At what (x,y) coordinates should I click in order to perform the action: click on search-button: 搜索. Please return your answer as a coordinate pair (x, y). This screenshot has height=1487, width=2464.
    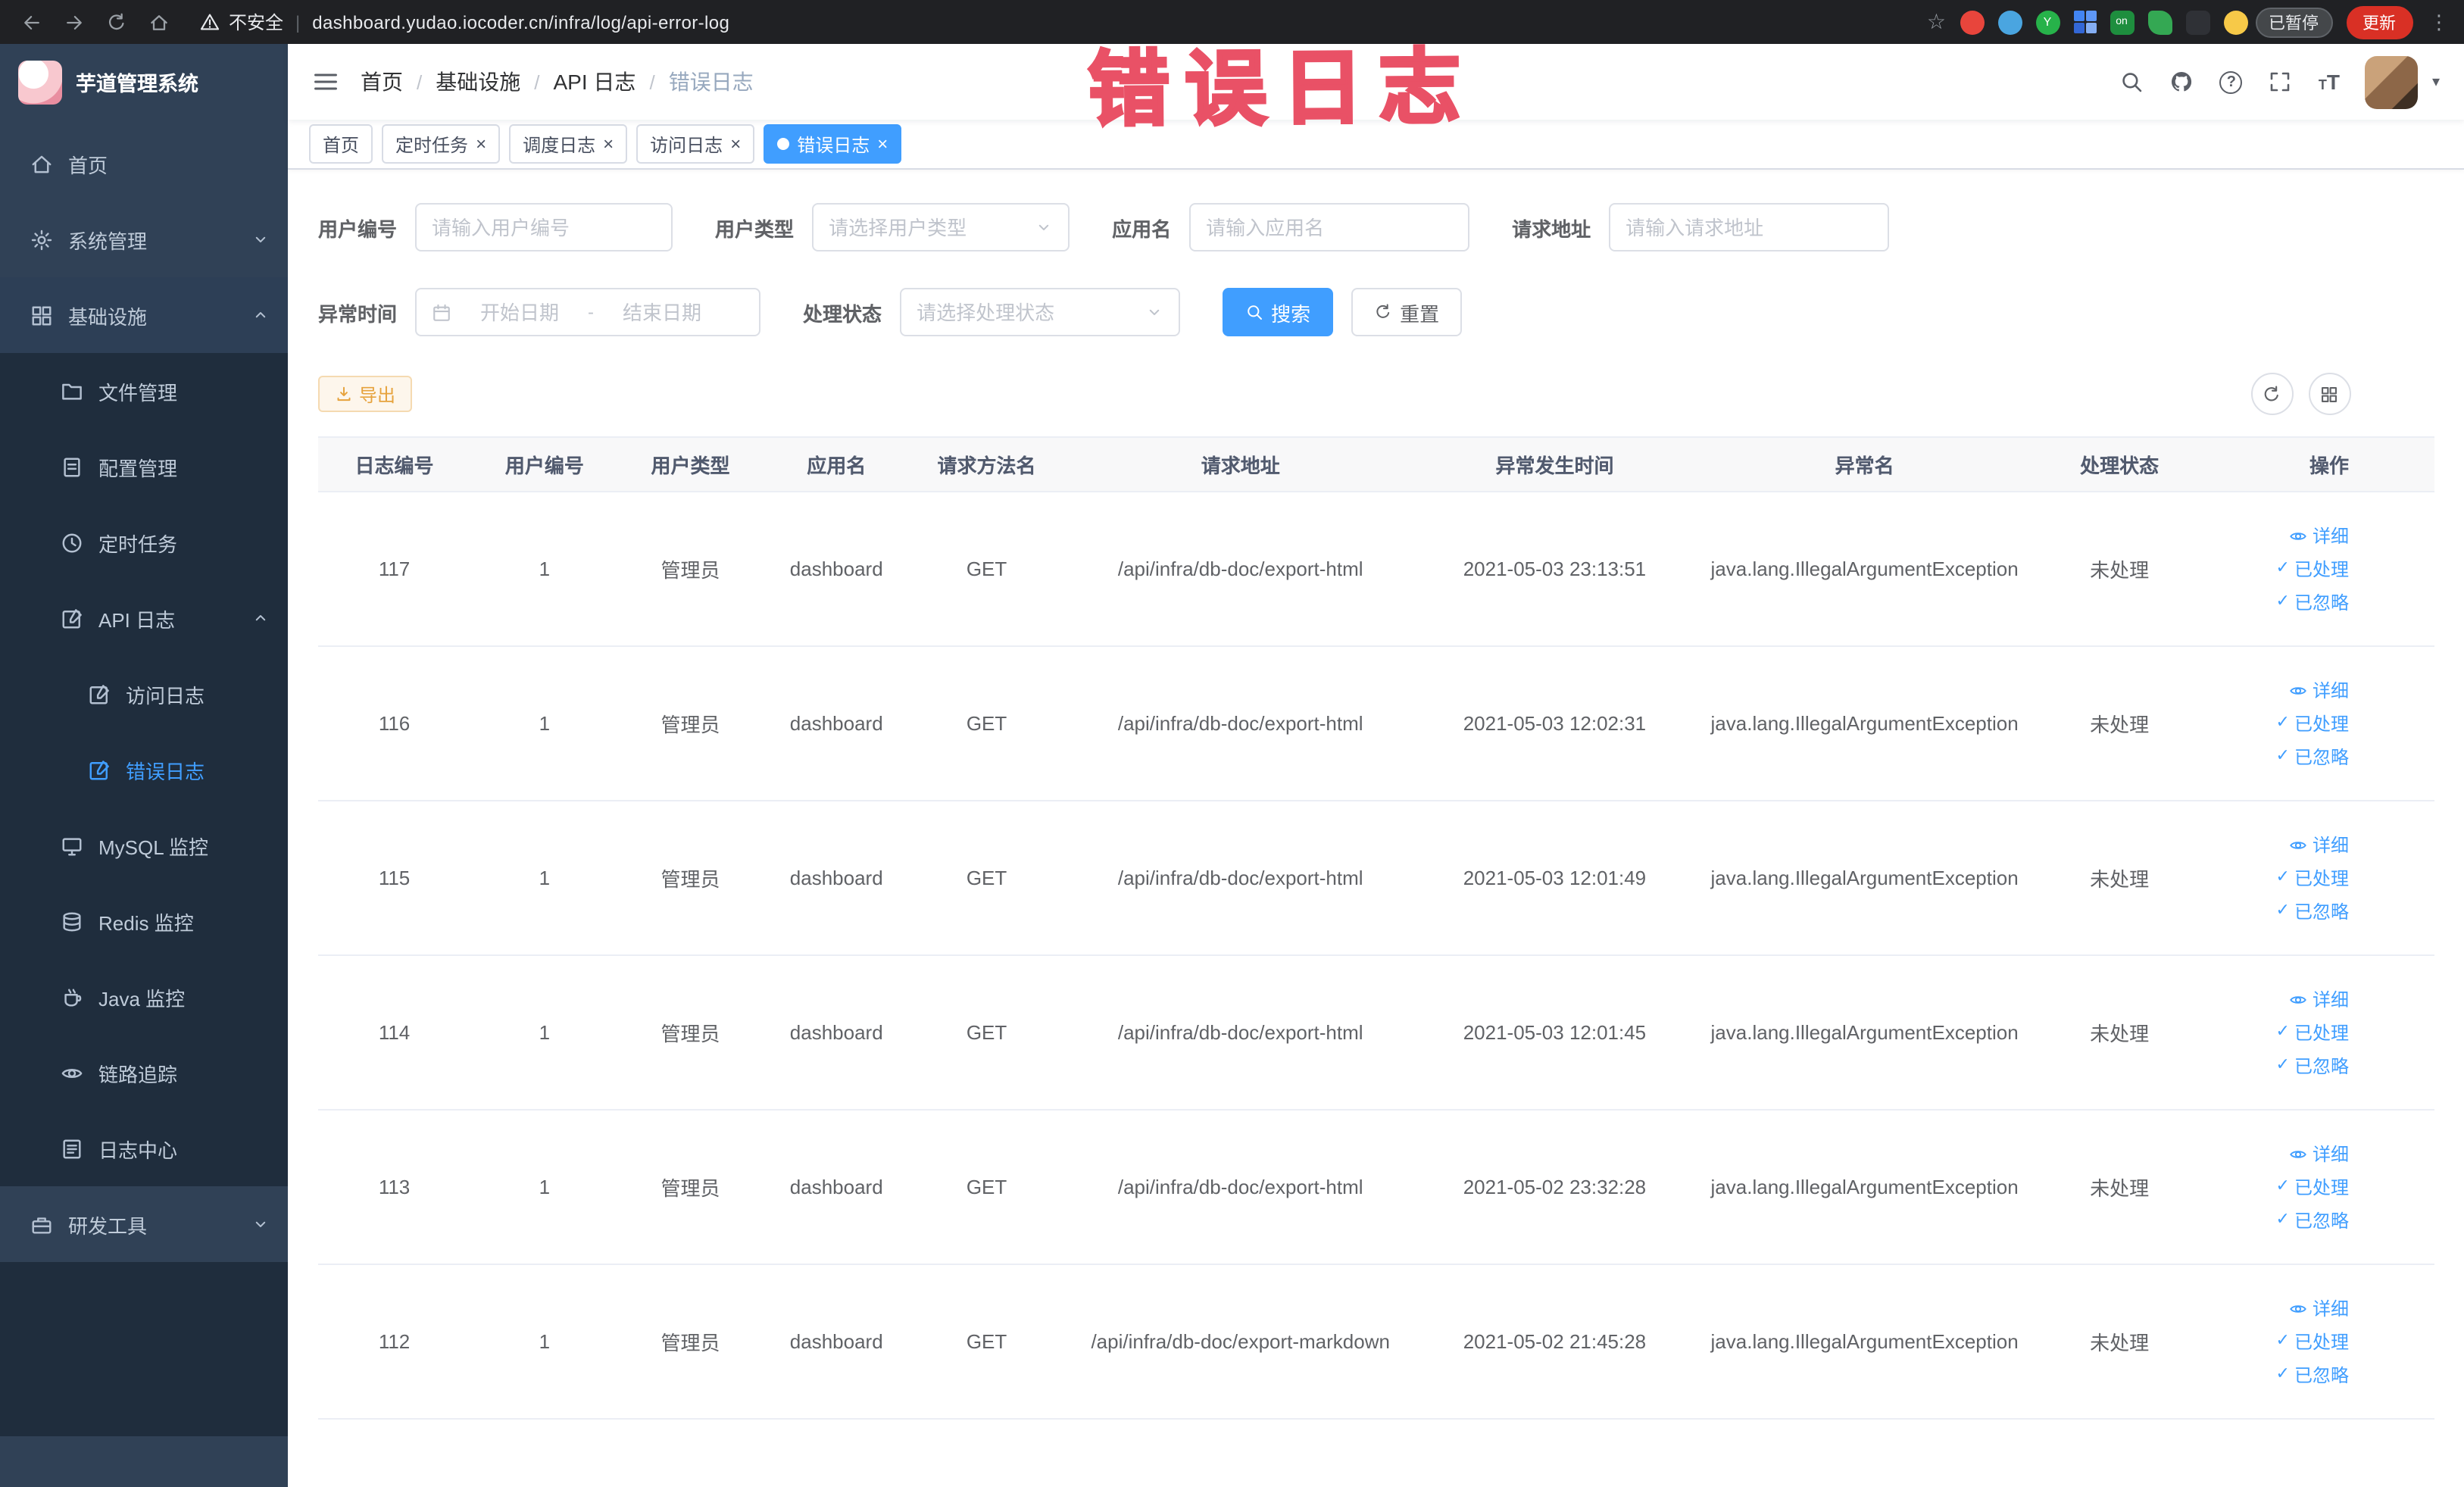
    Looking at the image, I should click on (1278, 312).